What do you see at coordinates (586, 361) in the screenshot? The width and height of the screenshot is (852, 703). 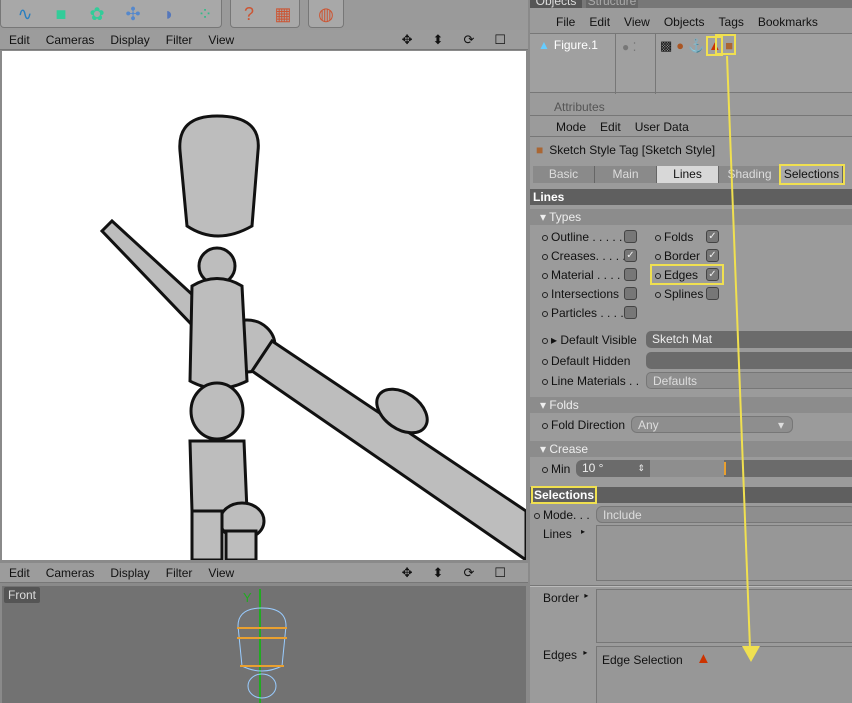 I see `default-hidden-label: Default Hidden` at bounding box center [586, 361].